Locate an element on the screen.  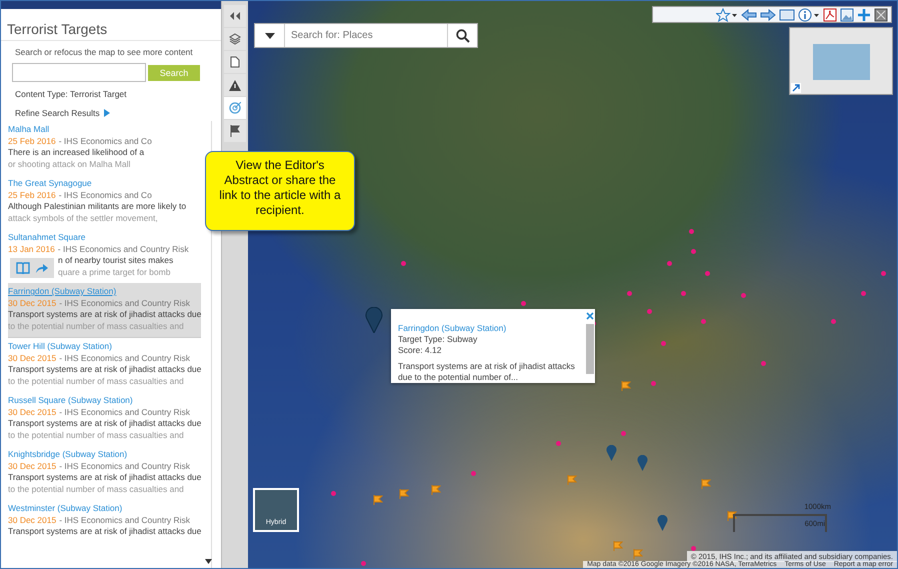
image-export-icon is located at coordinates (847, 15).